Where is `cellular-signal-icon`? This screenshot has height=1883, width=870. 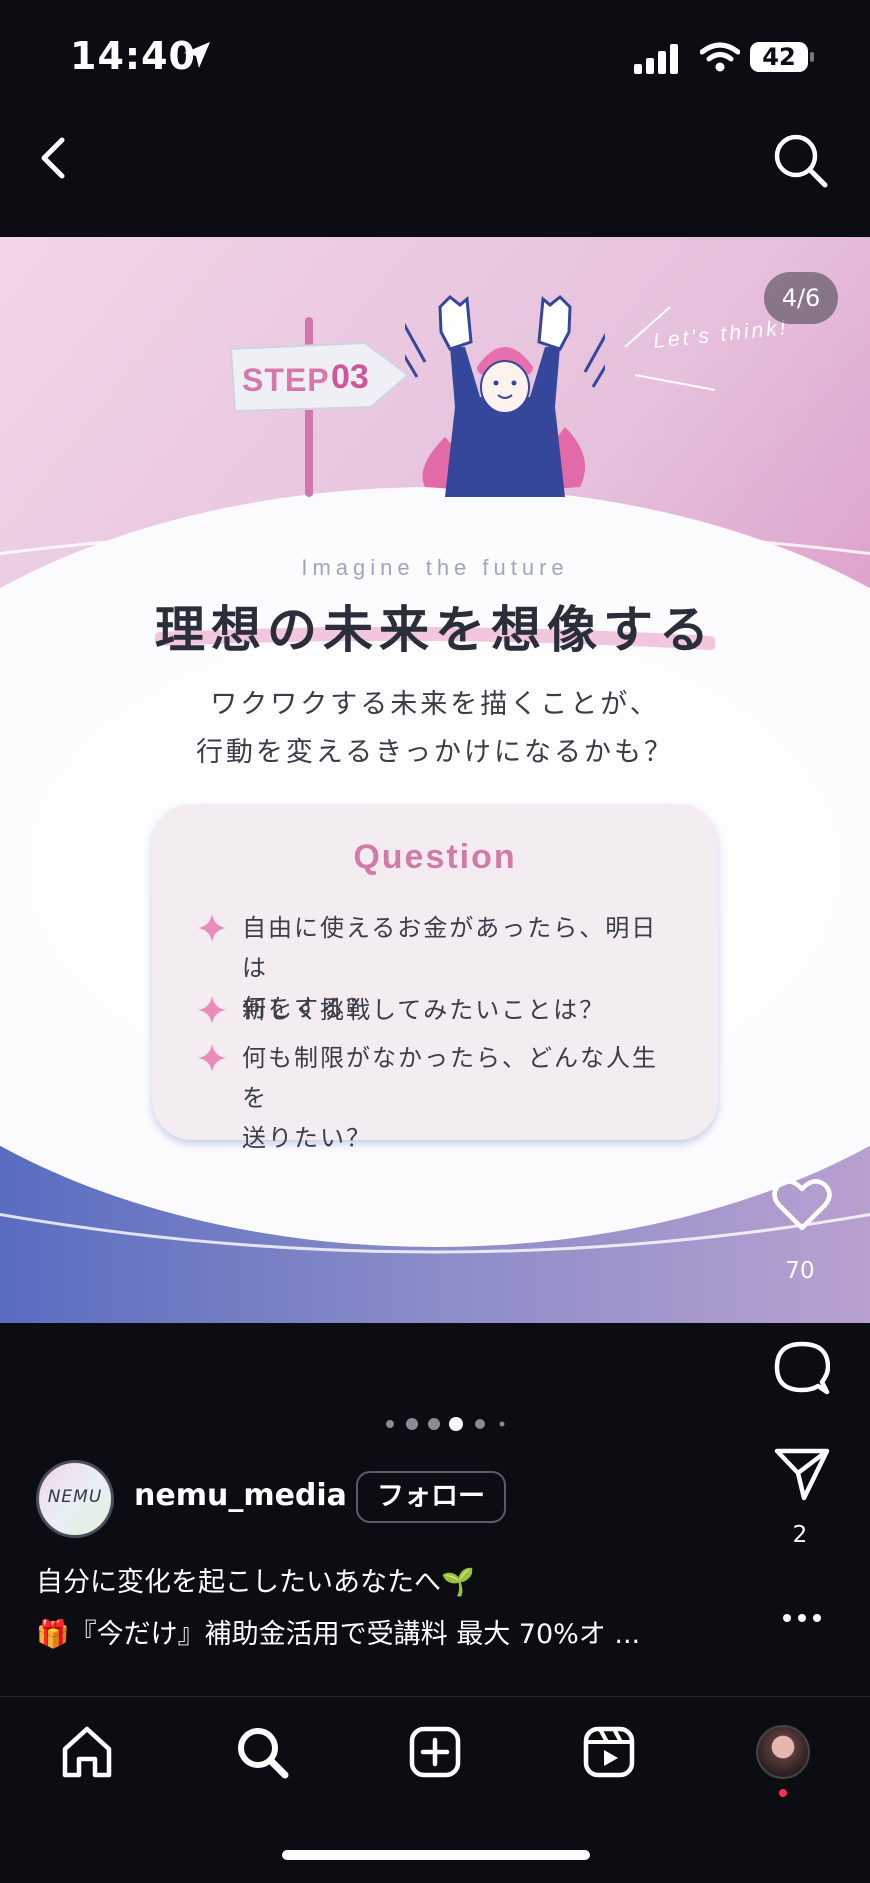
cellular-signal-icon is located at coordinates (656, 59).